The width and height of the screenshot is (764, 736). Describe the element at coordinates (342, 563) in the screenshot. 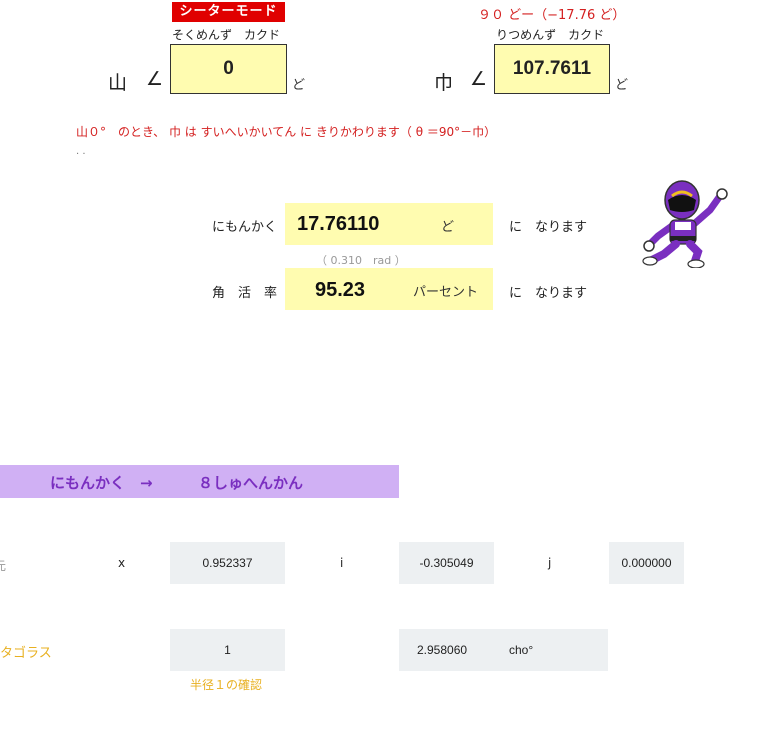

I see `i-label: i` at that location.